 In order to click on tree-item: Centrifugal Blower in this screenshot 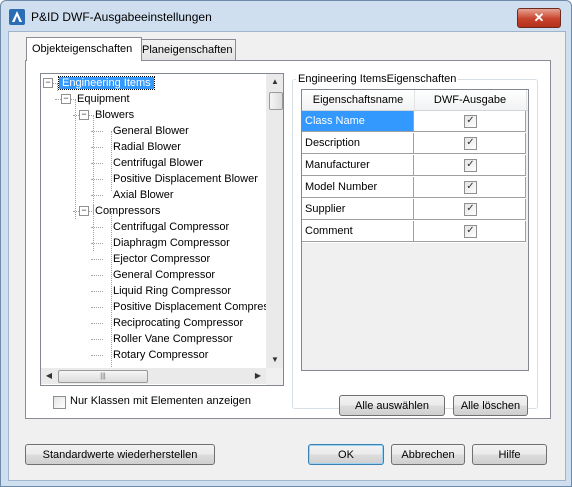, I will do `click(158, 163)`.